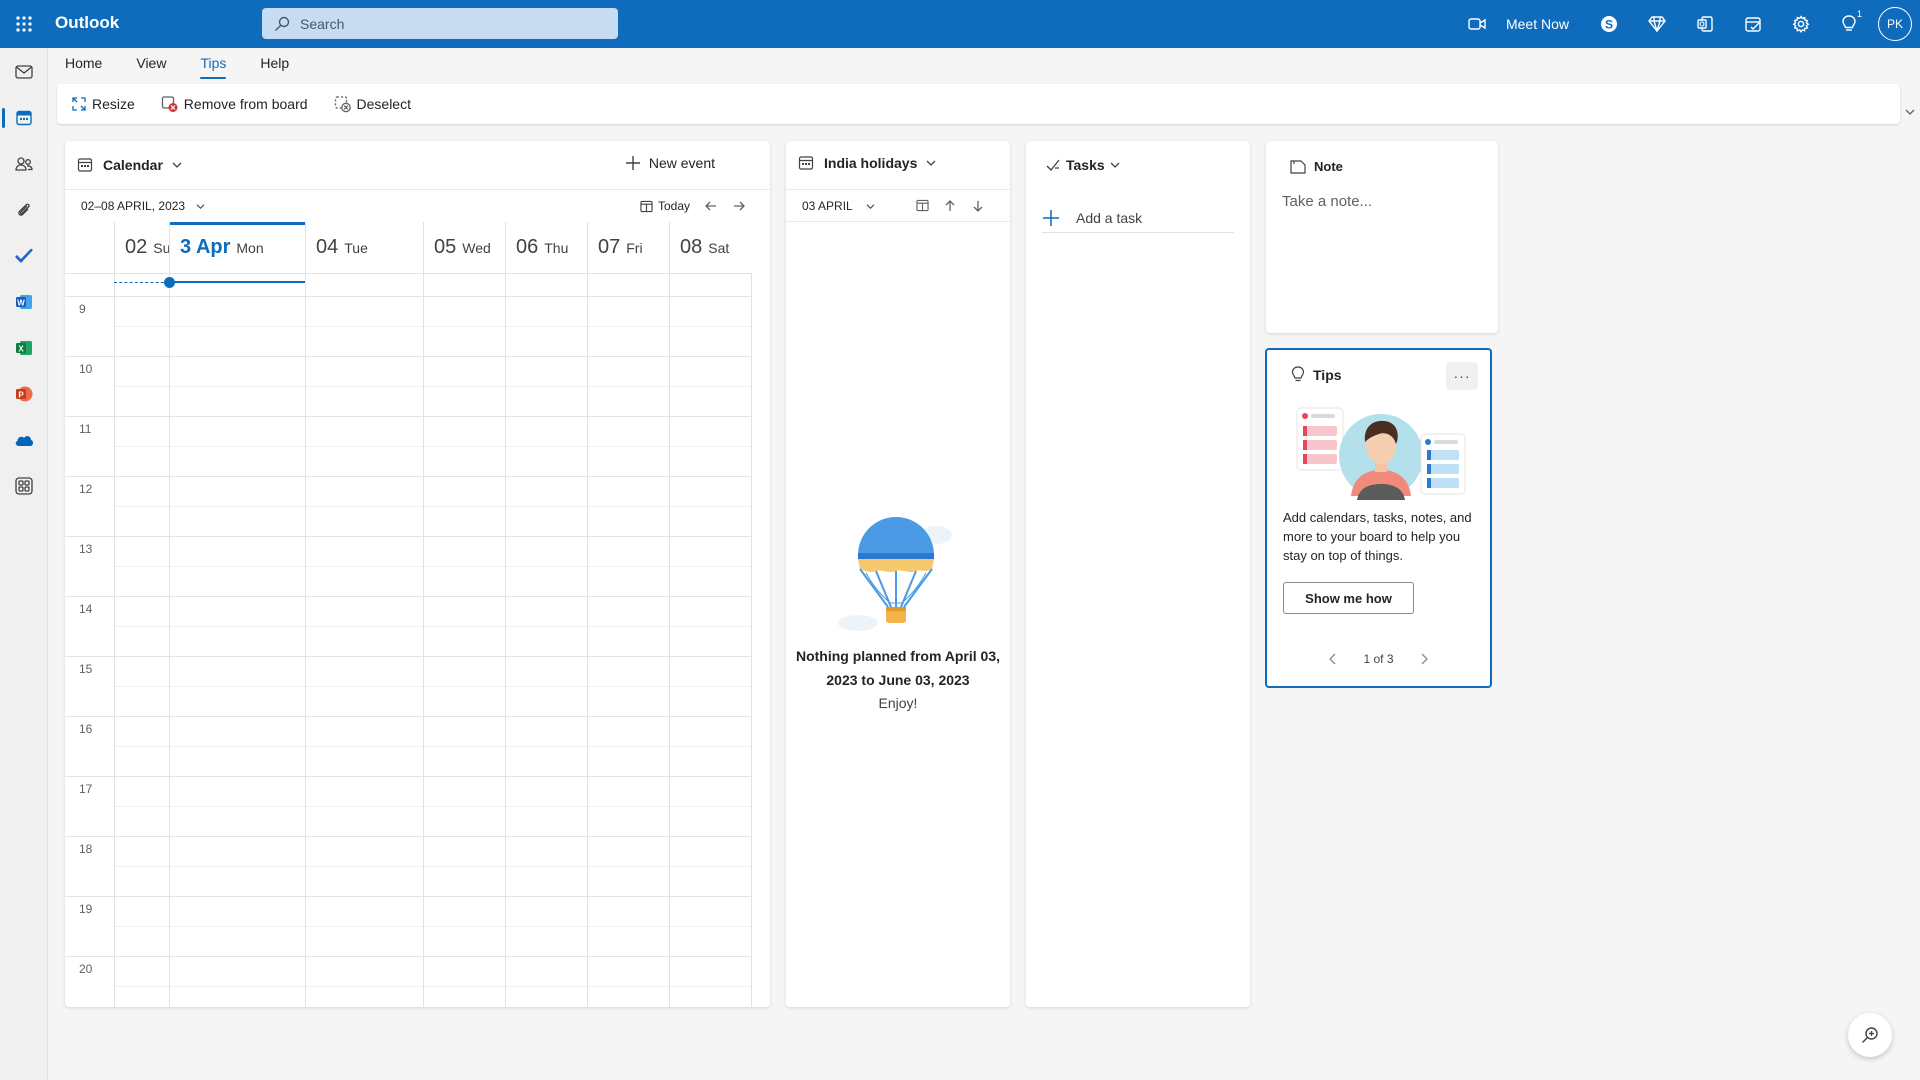 The width and height of the screenshot is (1920, 1080). I want to click on hour-label: 17, so click(86, 789).